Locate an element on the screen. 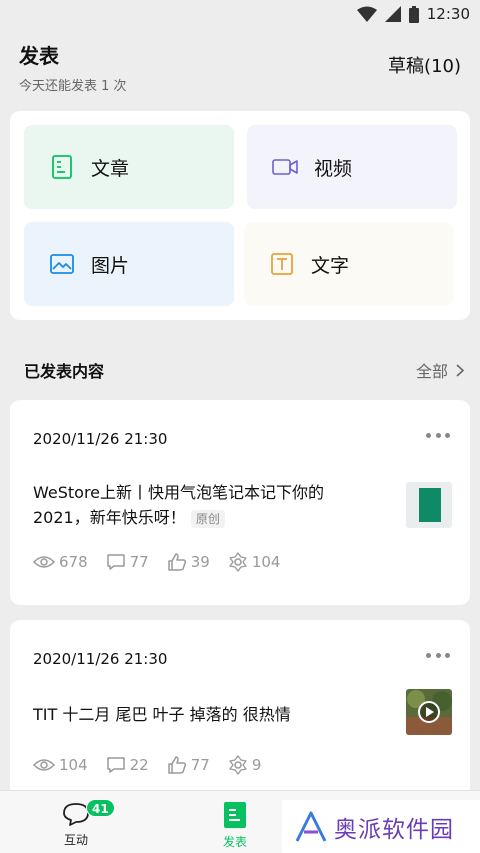 Image resolution: width=480 pixels, height=853 pixels. post-title: WeStore上新丨快用气泡笔记本记下你的 2021，新年快乐呀！ 原创 is located at coordinates (198, 505).